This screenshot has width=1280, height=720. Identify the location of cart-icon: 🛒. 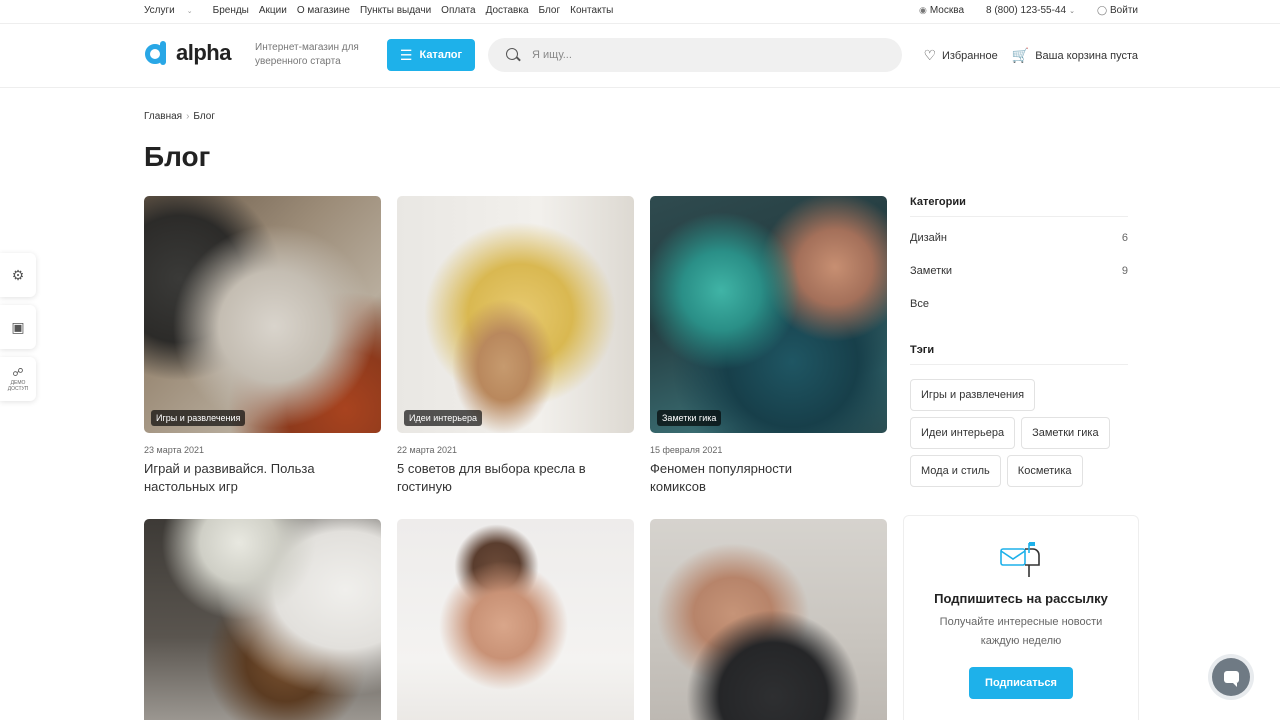
(1020, 55).